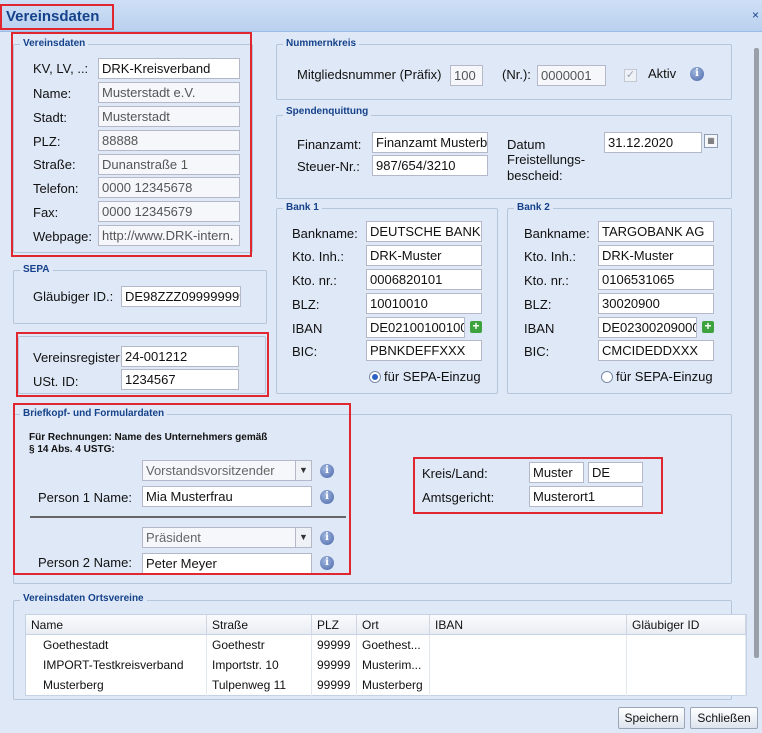 The width and height of the screenshot is (762, 733). What do you see at coordinates (539, 328) in the screenshot?
I see `bank2-iban-label: IBAN` at bounding box center [539, 328].